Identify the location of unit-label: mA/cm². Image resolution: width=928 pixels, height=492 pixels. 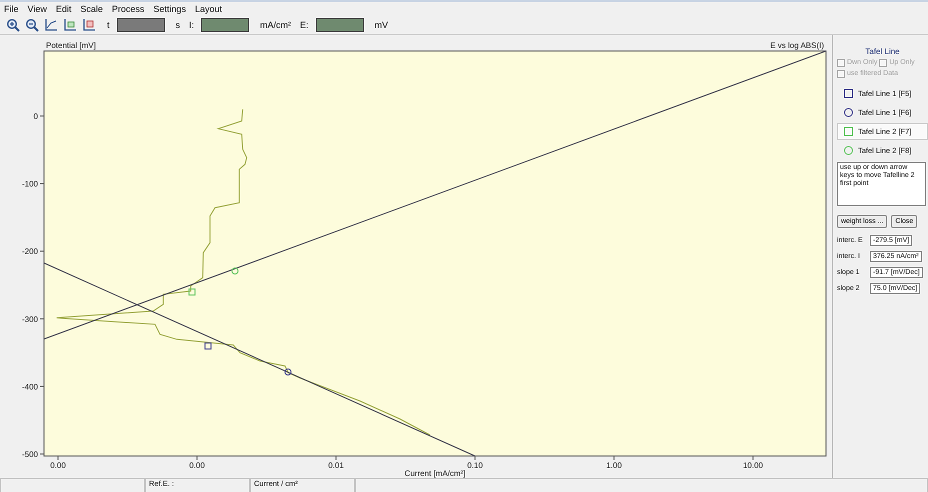
(276, 25).